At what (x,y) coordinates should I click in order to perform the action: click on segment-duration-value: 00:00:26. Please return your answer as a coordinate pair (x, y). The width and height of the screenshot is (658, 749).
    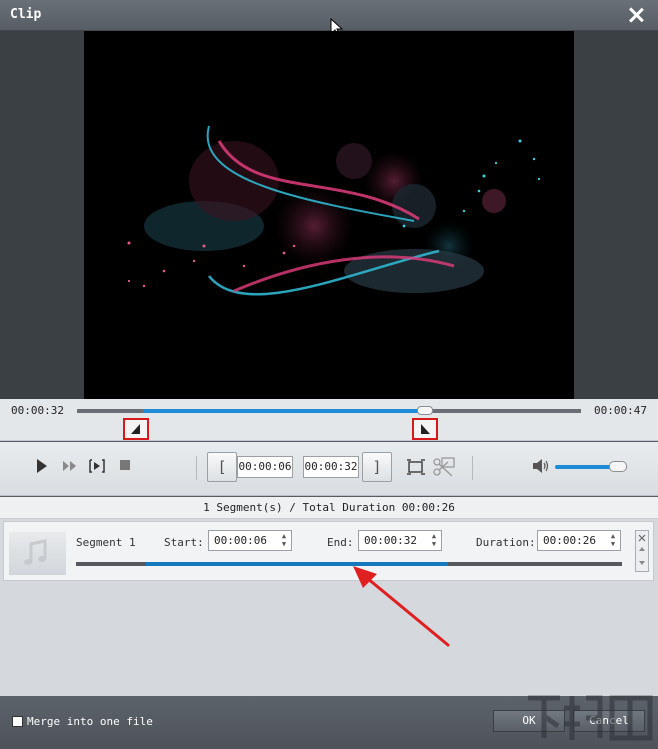
    Looking at the image, I should click on (569, 540).